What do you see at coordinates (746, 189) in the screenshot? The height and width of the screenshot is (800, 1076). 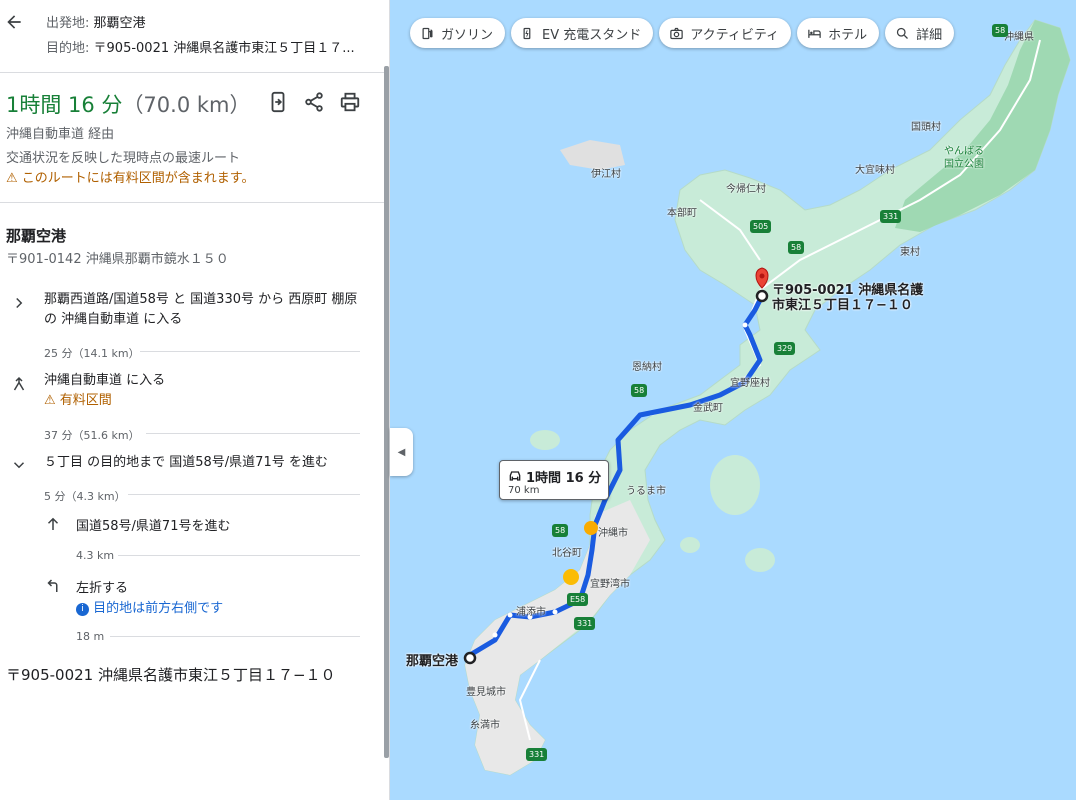 I see `map-label: 今帰仁村` at bounding box center [746, 189].